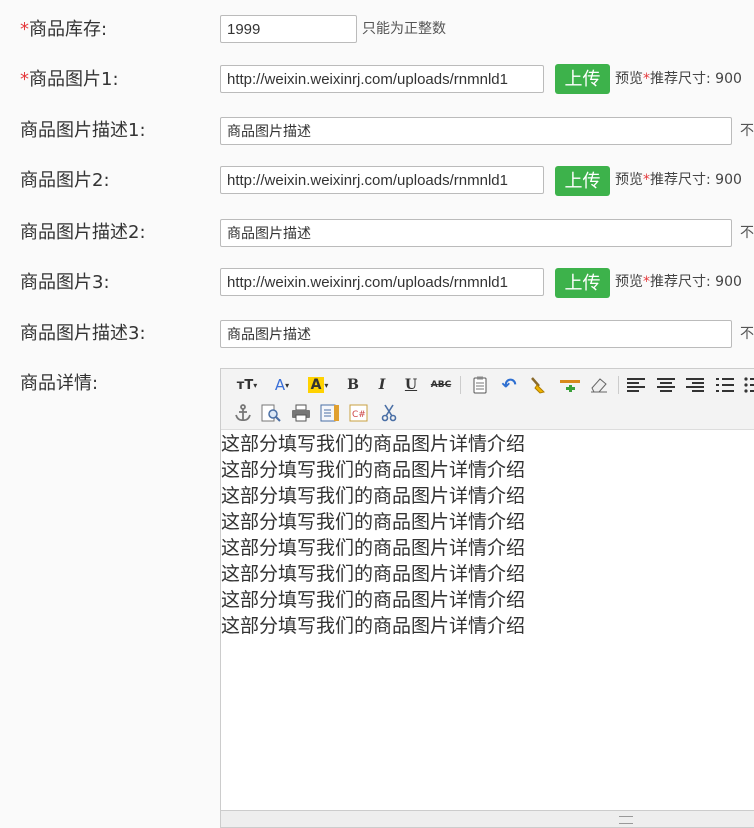 The height and width of the screenshot is (828, 754). What do you see at coordinates (747, 334) in the screenshot?
I see `desc3-hint: 不` at bounding box center [747, 334].